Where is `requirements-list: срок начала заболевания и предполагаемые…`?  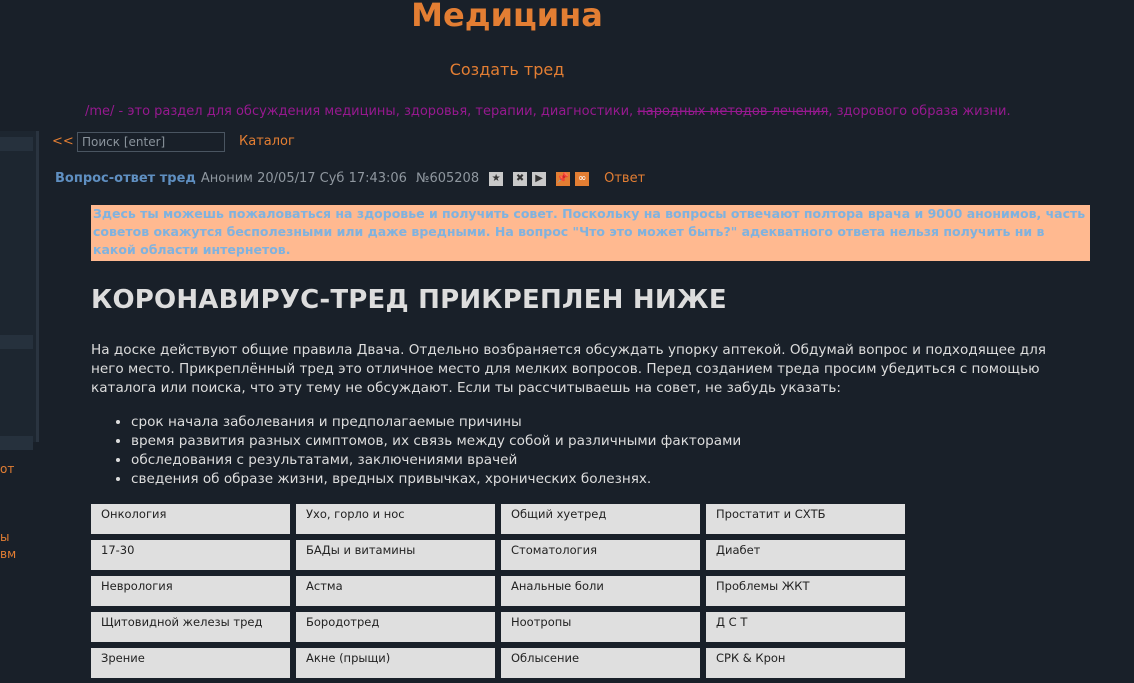 requirements-list: срок начала заболевания и предполагаемые… is located at coordinates (606, 451).